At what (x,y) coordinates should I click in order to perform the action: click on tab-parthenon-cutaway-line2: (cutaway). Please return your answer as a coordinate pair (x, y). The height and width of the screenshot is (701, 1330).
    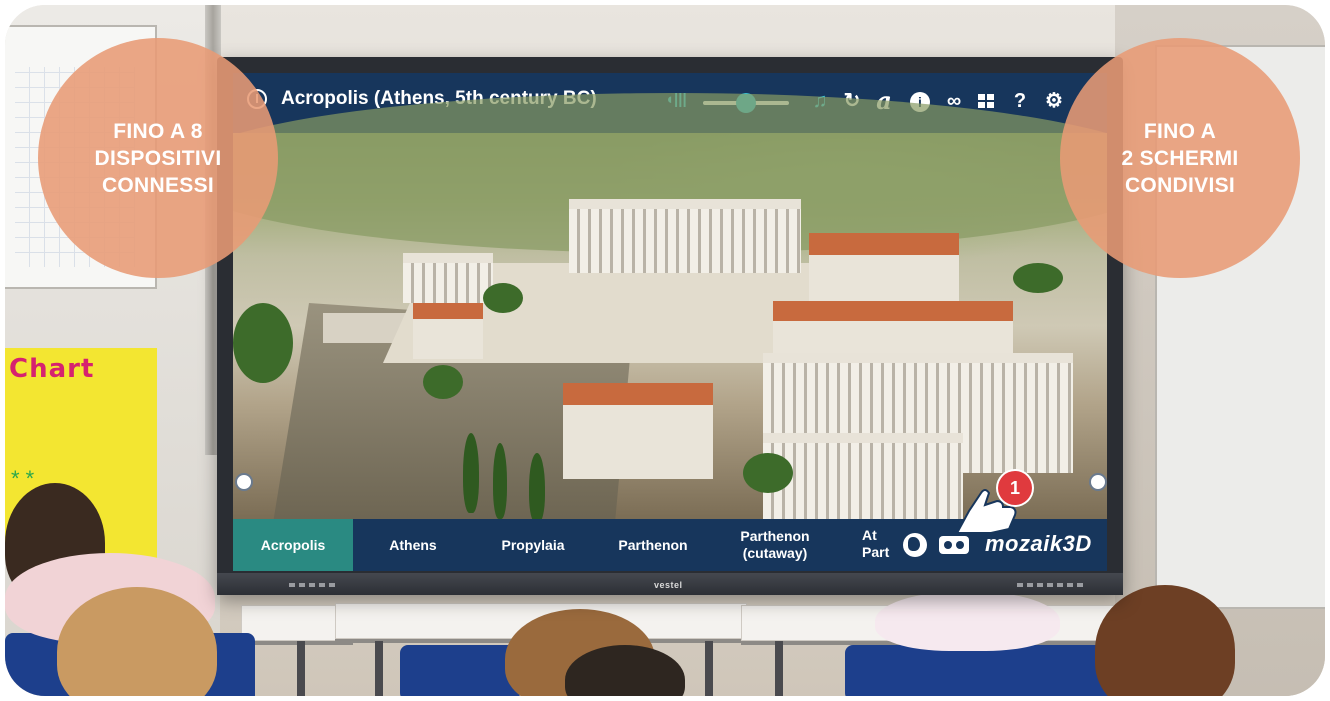
    Looking at the image, I should click on (775, 553).